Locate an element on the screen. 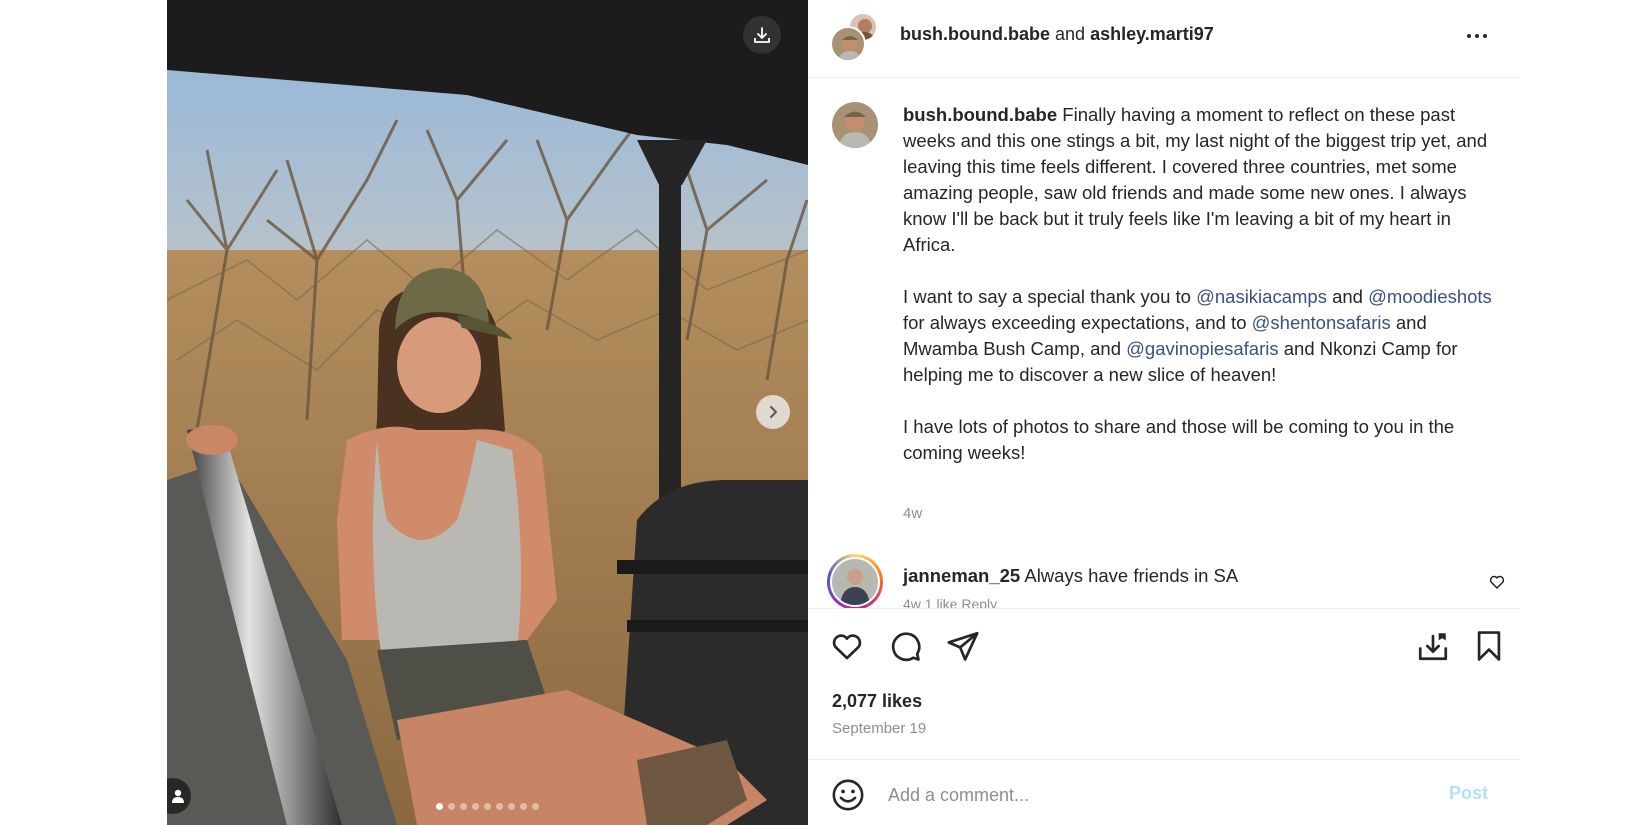 This screenshot has width=1650, height=825. comment-text: Always have friends in SA is located at coordinates (1131, 575).